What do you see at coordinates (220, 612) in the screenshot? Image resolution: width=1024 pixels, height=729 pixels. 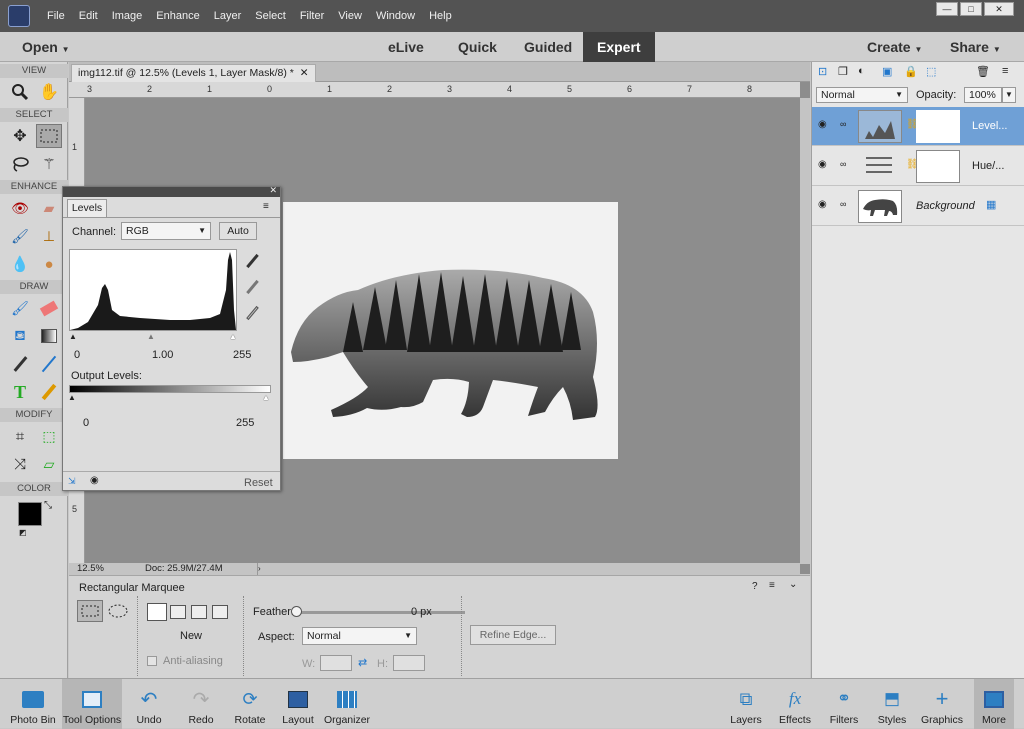 I see `intersect-selection-option` at bounding box center [220, 612].